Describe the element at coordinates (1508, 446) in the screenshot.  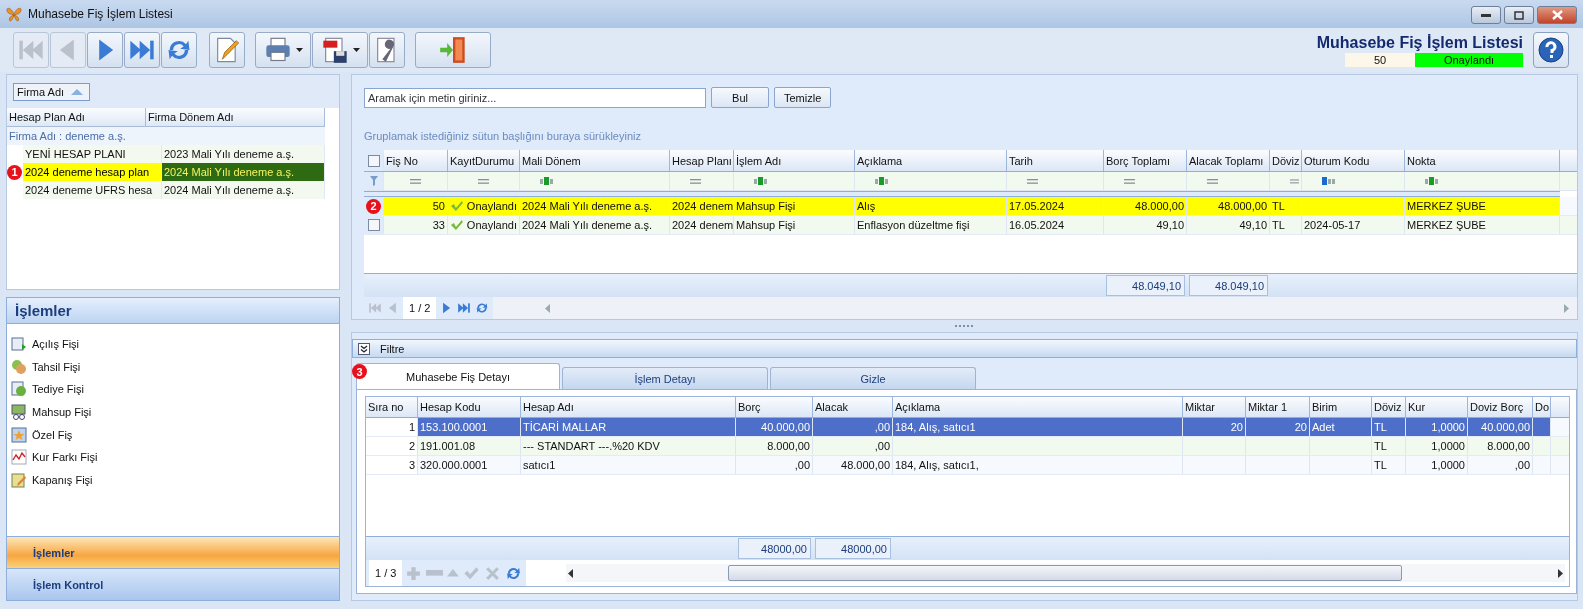
I see `table-cell: 8.000,00` at that location.